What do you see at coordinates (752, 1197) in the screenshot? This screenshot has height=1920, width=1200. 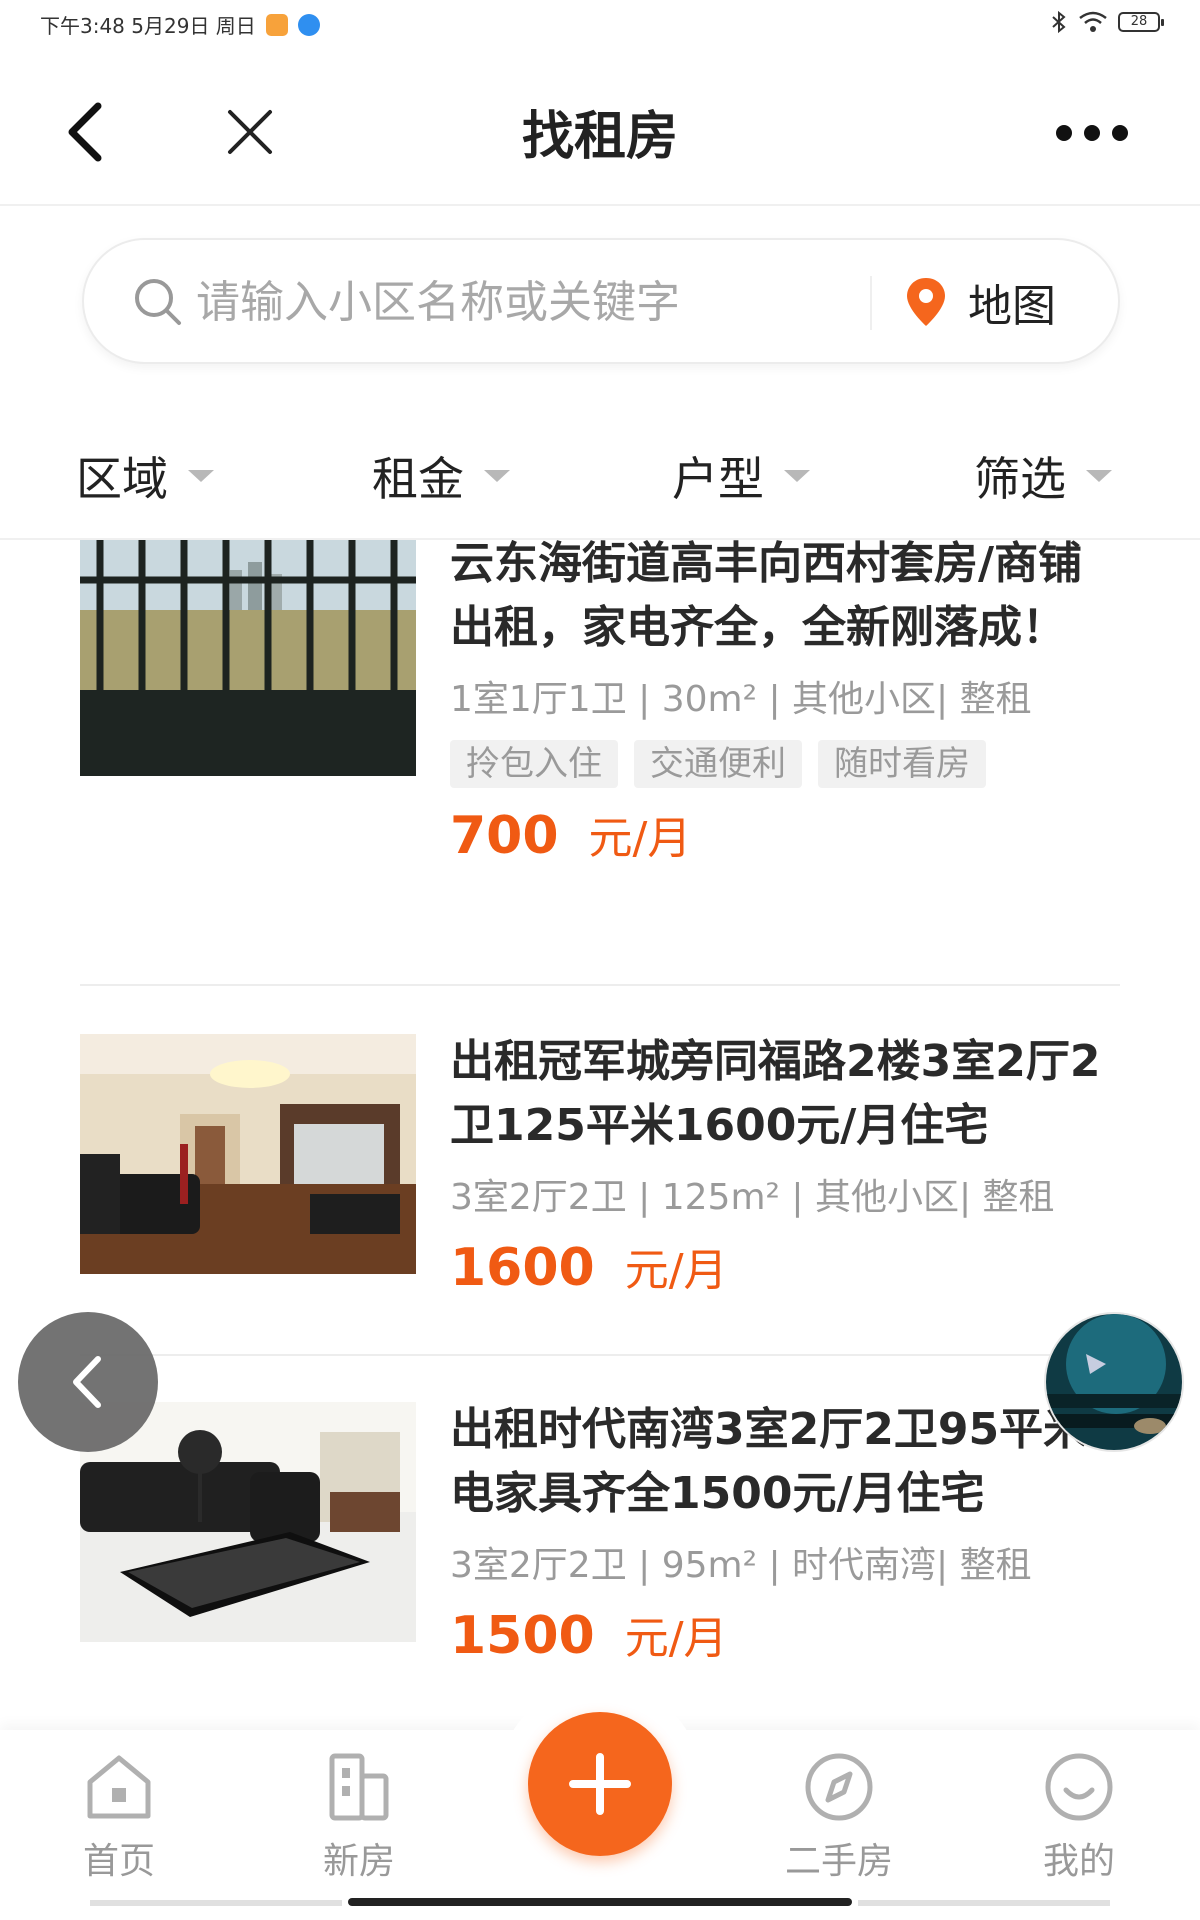 I see `listing-meta: 3室2厅2卫 | 125m² | 其他小区| 整租` at bounding box center [752, 1197].